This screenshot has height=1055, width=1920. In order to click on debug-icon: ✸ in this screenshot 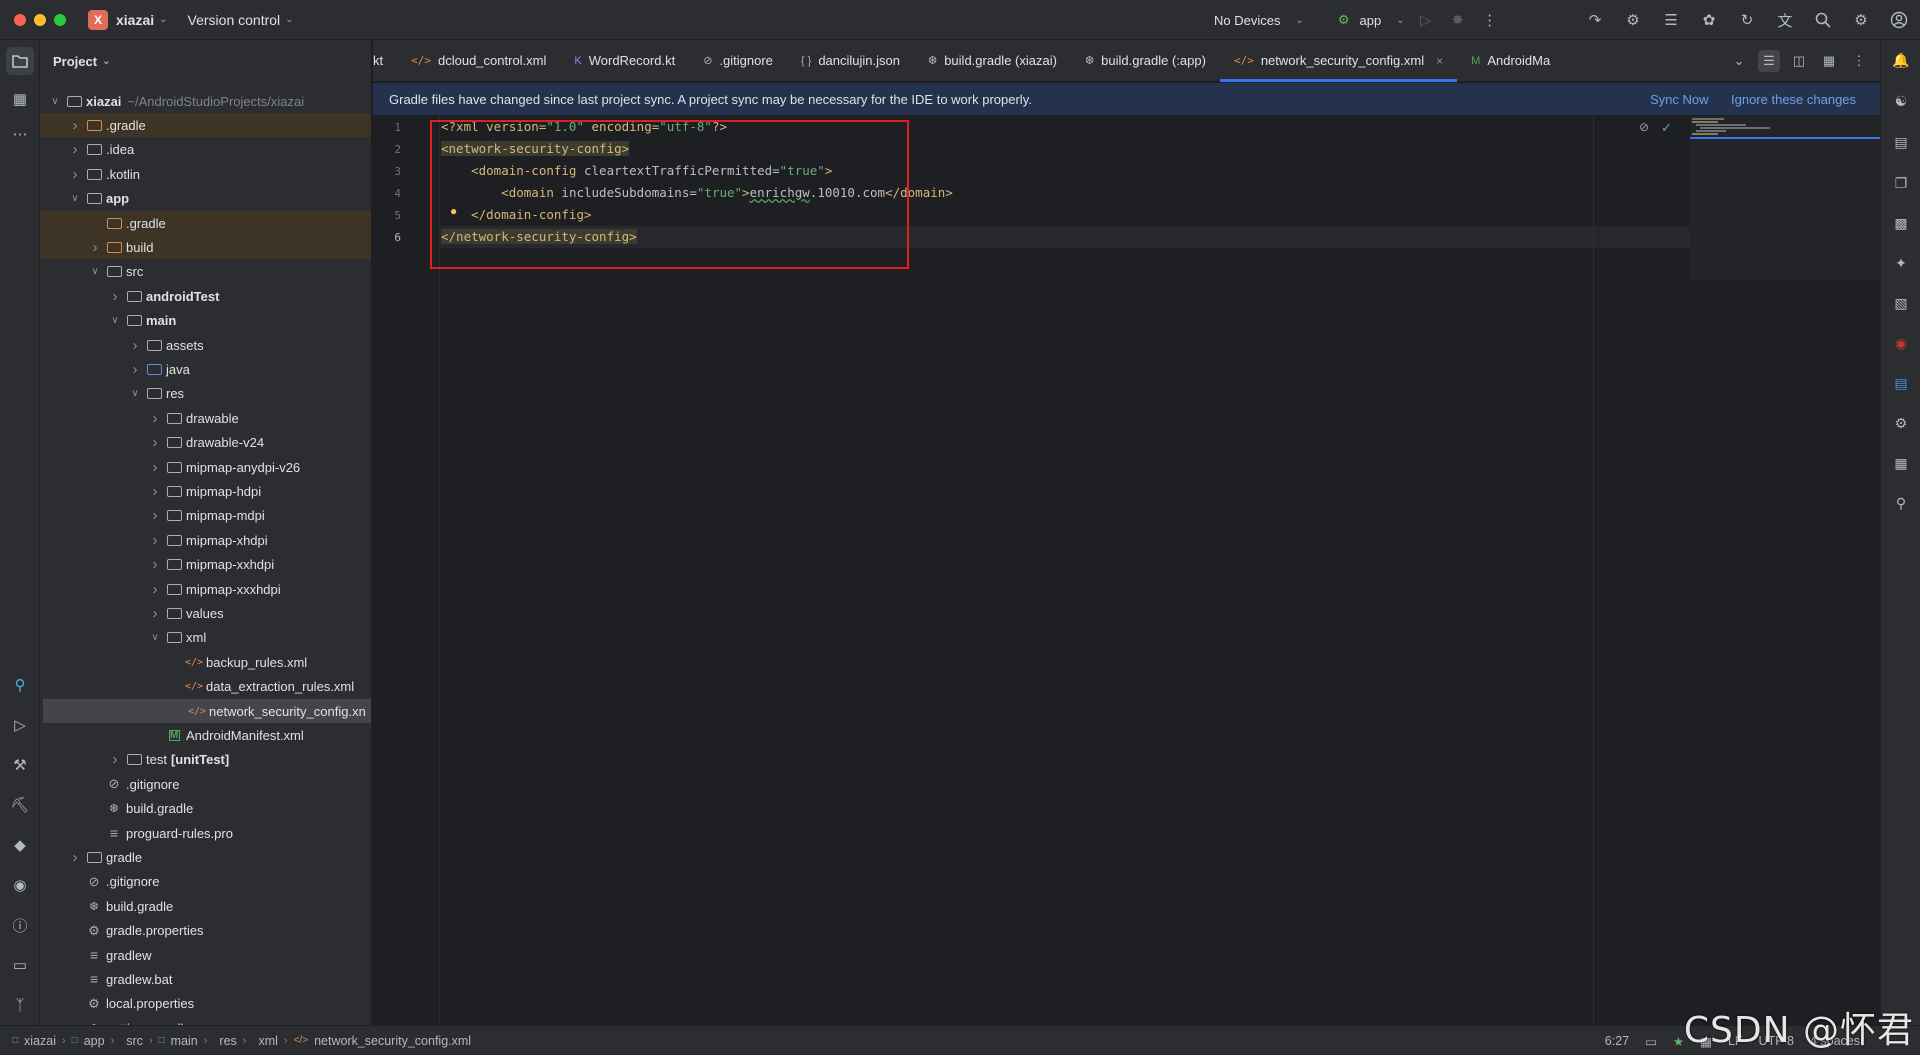, I will do `click(1458, 20)`.